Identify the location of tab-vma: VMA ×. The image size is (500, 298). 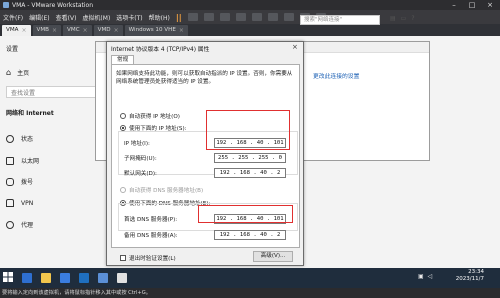
(16, 30).